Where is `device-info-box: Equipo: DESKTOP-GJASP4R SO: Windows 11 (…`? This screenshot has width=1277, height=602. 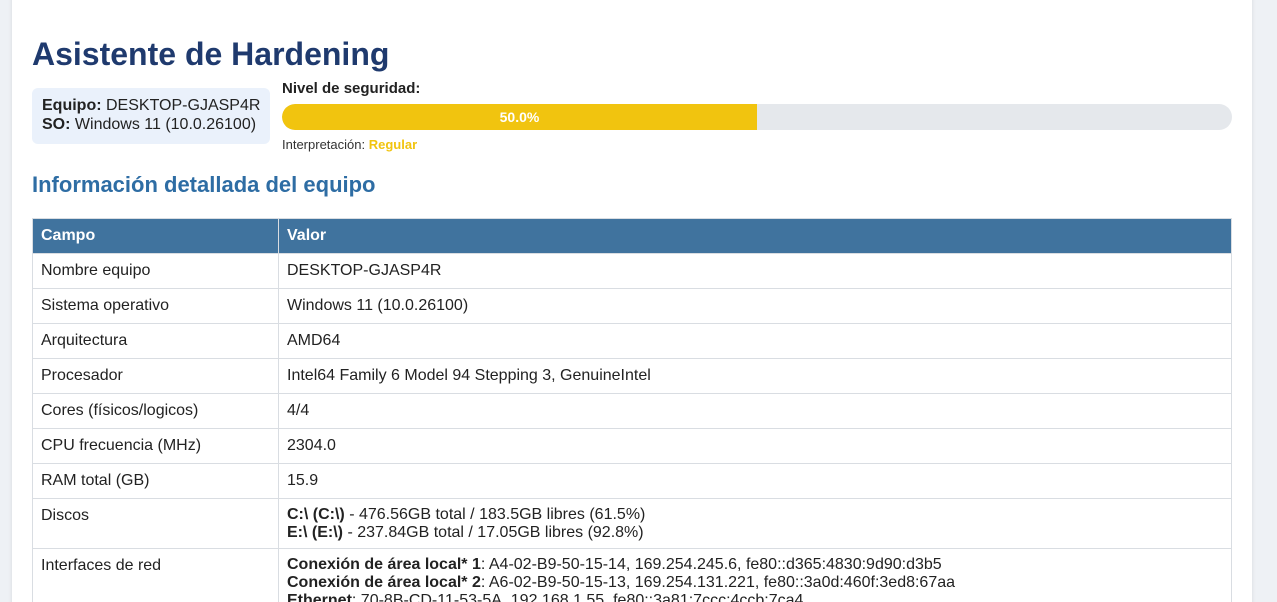 device-info-box: Equipo: DESKTOP-GJASP4R SO: Windows 11 (… is located at coordinates (151, 116).